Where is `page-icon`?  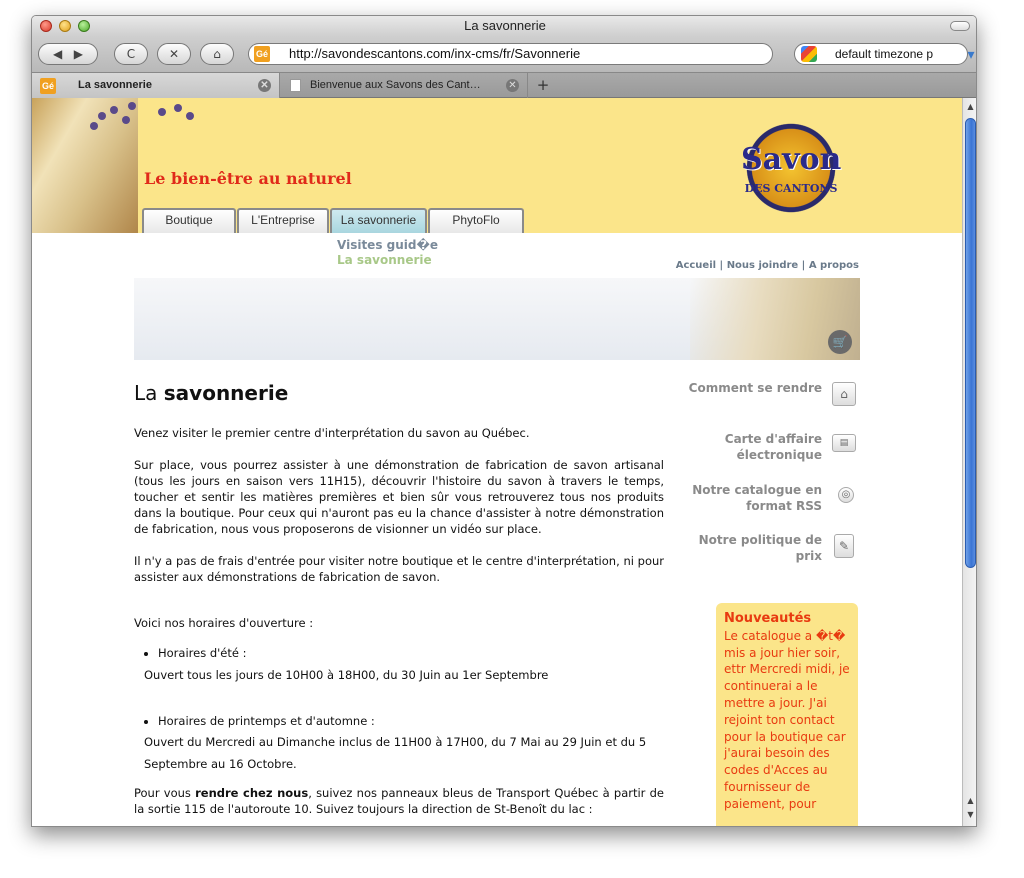
page-icon is located at coordinates (295, 85).